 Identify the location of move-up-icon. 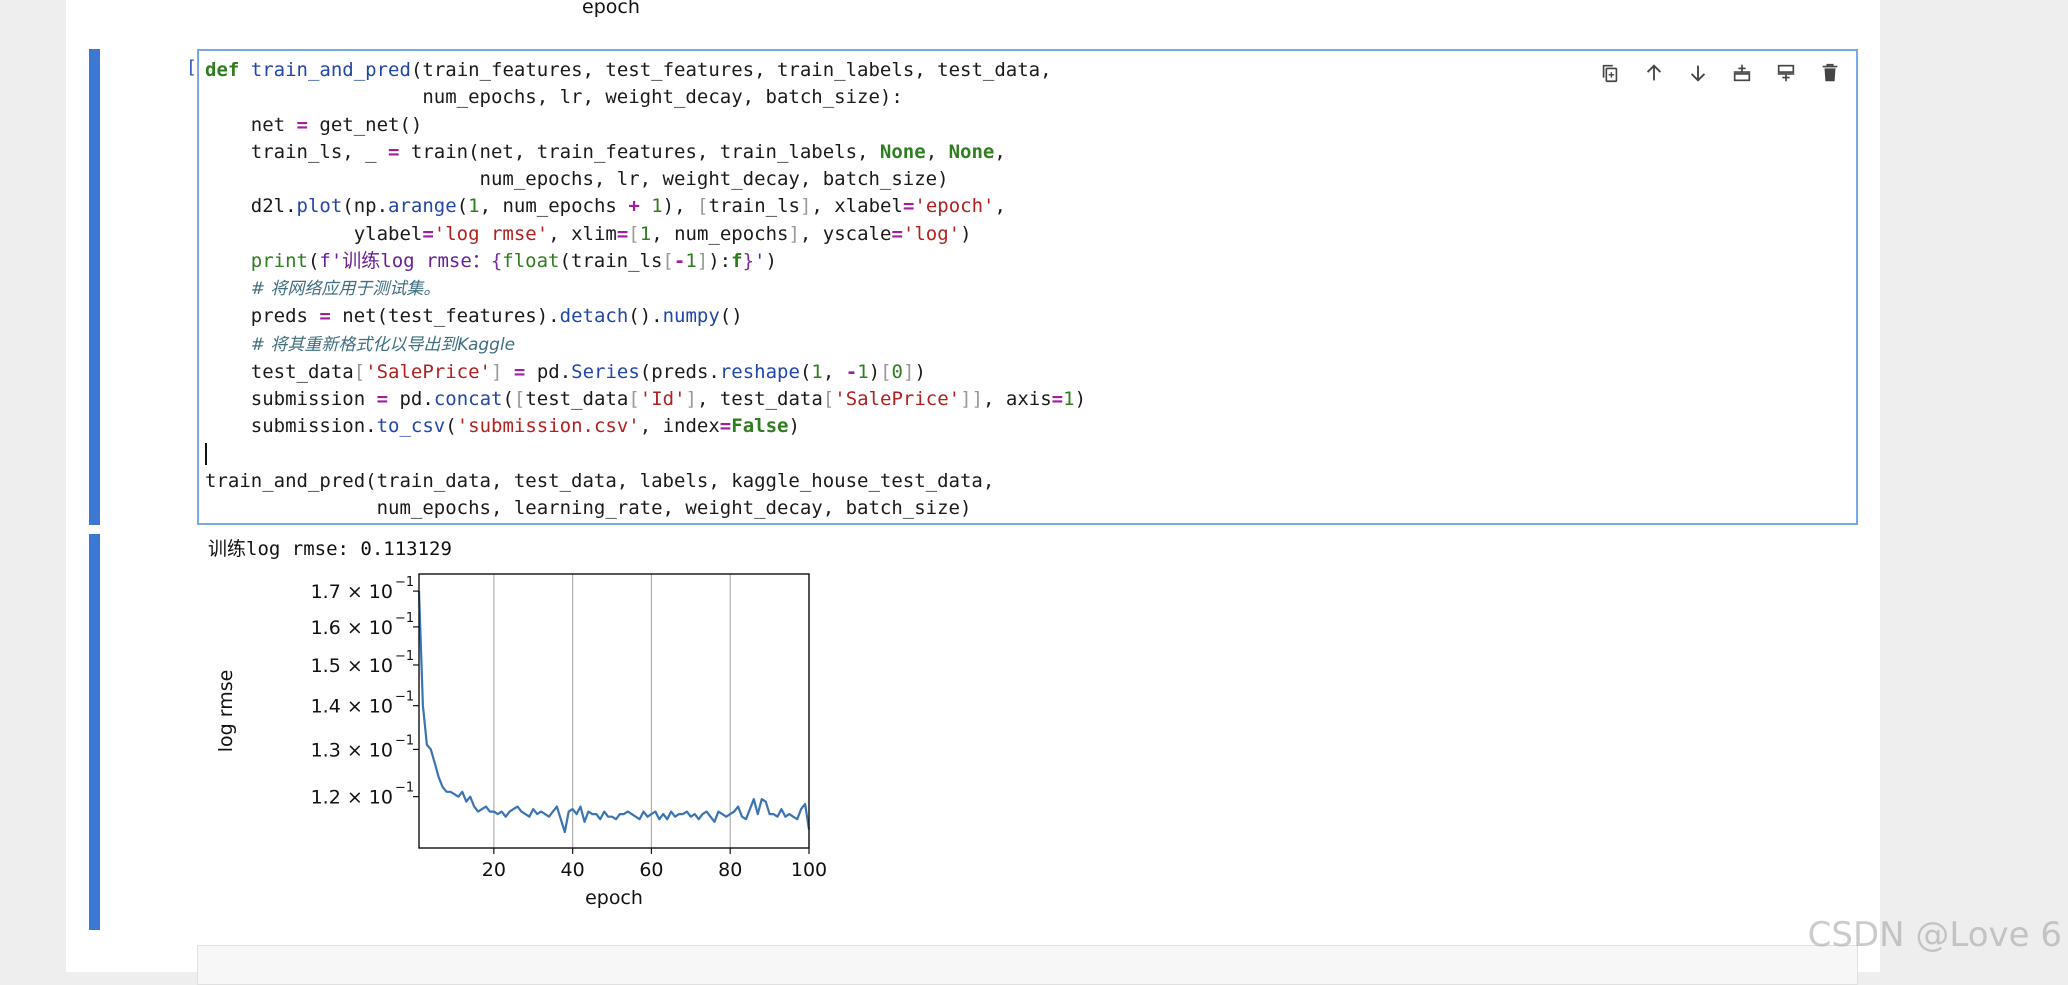
(1654, 72).